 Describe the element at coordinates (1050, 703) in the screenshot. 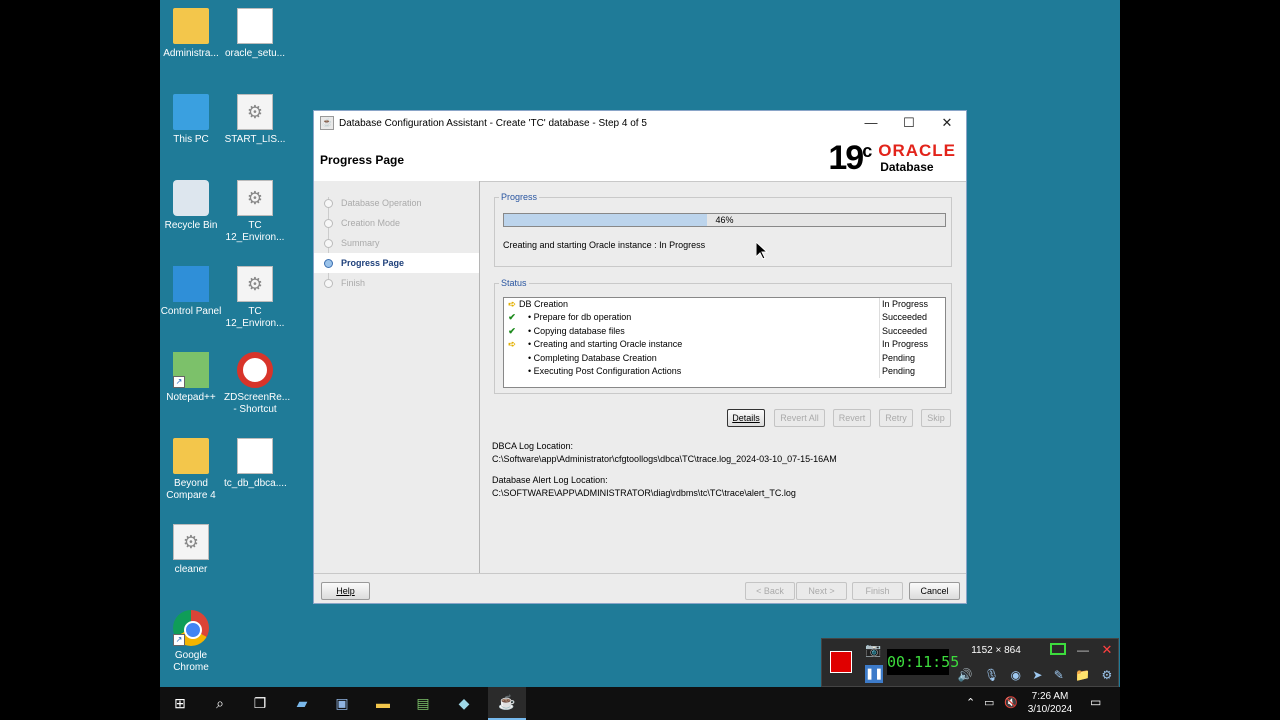

I see `clock: 7:26 AM 3/10/2024` at that location.